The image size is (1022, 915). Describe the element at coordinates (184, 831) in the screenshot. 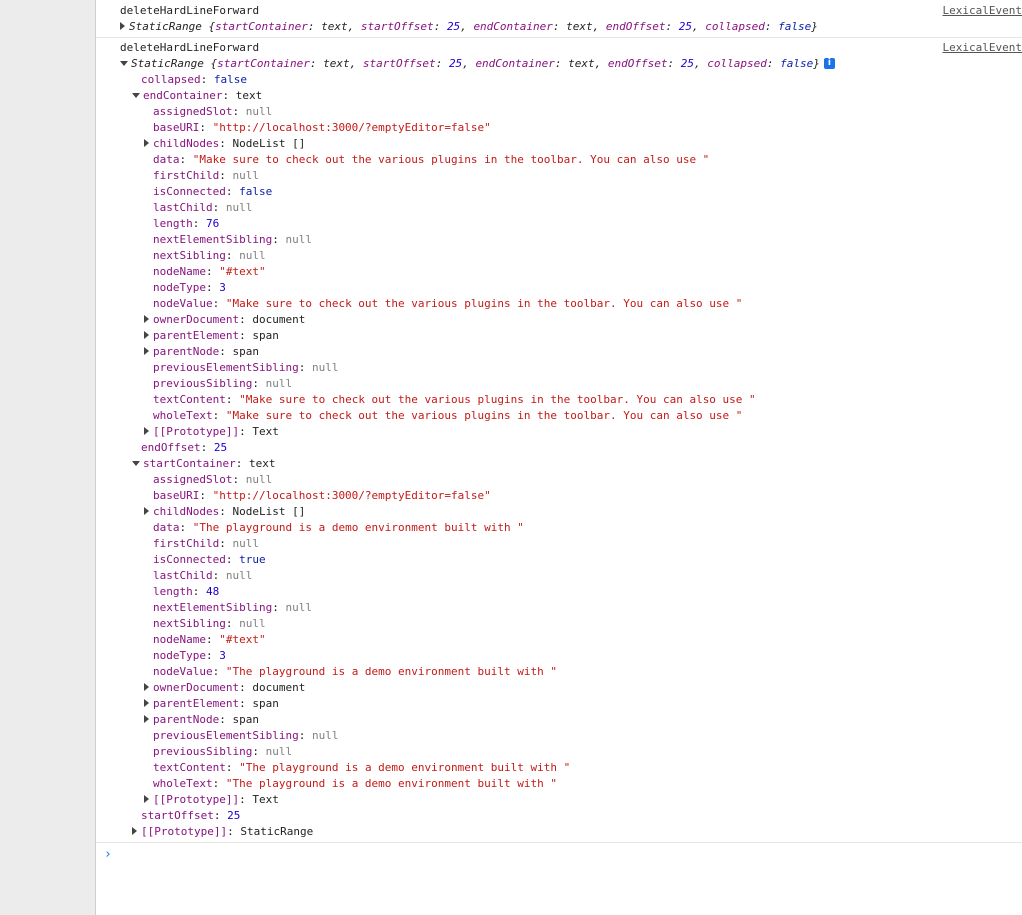

I see `property-key: [[Prototype]]` at that location.